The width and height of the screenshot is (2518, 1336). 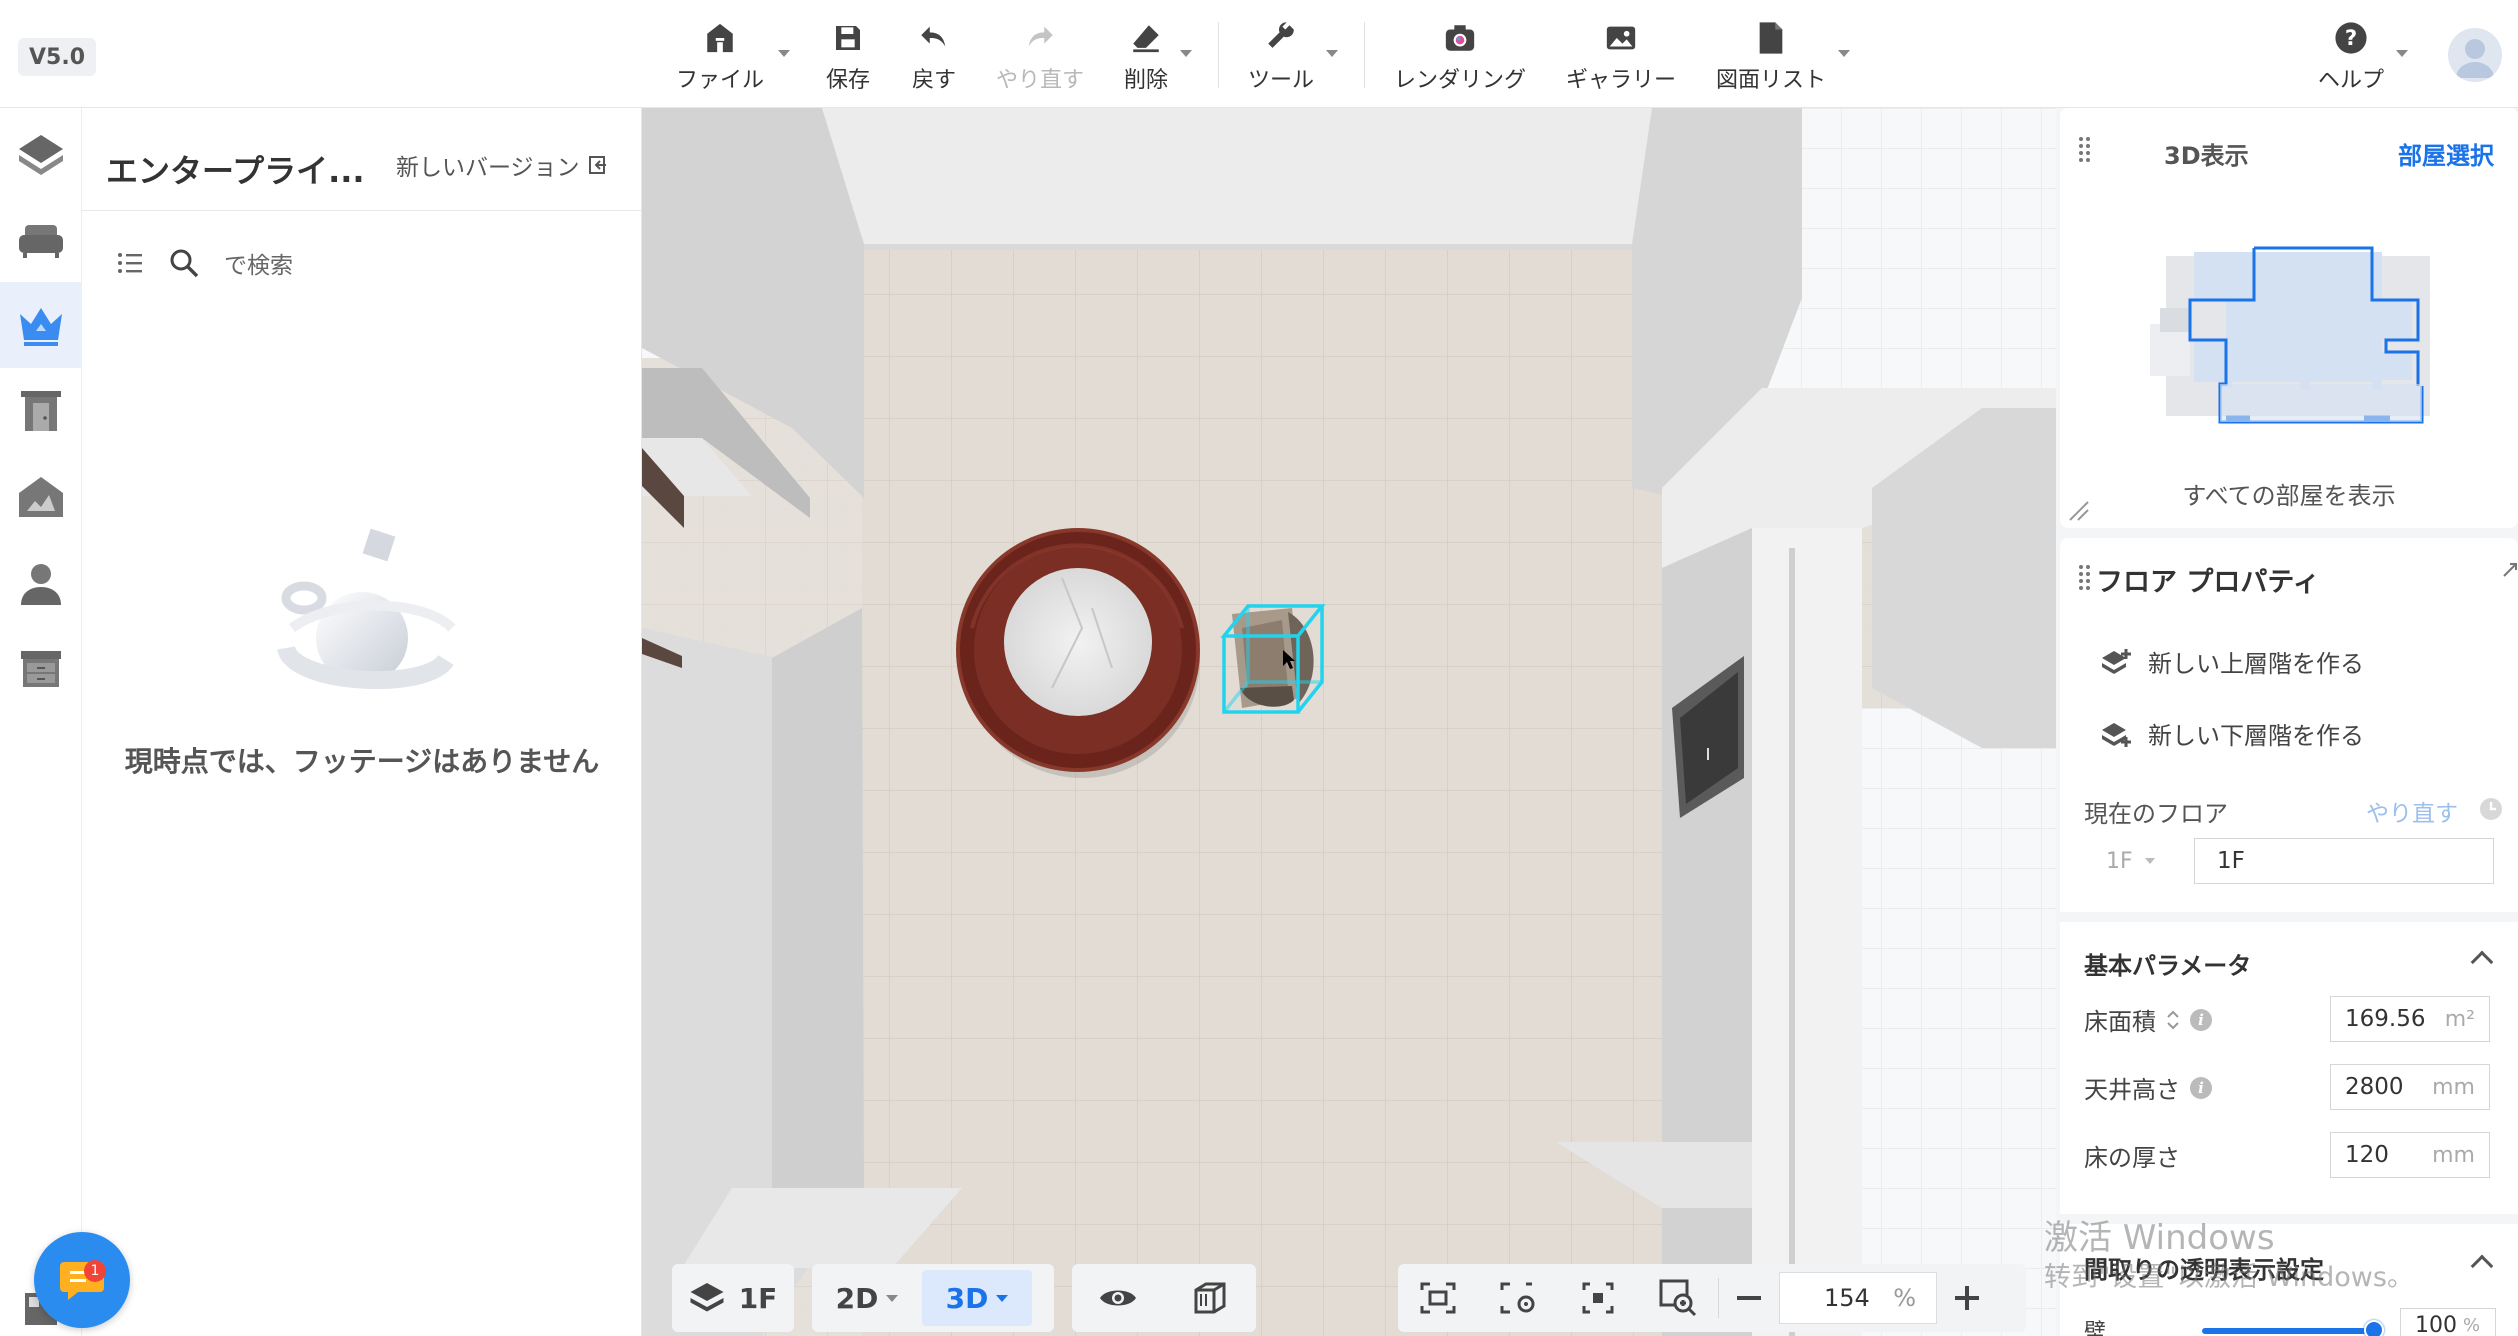 What do you see at coordinates (2173, 1020) in the screenshot?
I see `sort-icon` at bounding box center [2173, 1020].